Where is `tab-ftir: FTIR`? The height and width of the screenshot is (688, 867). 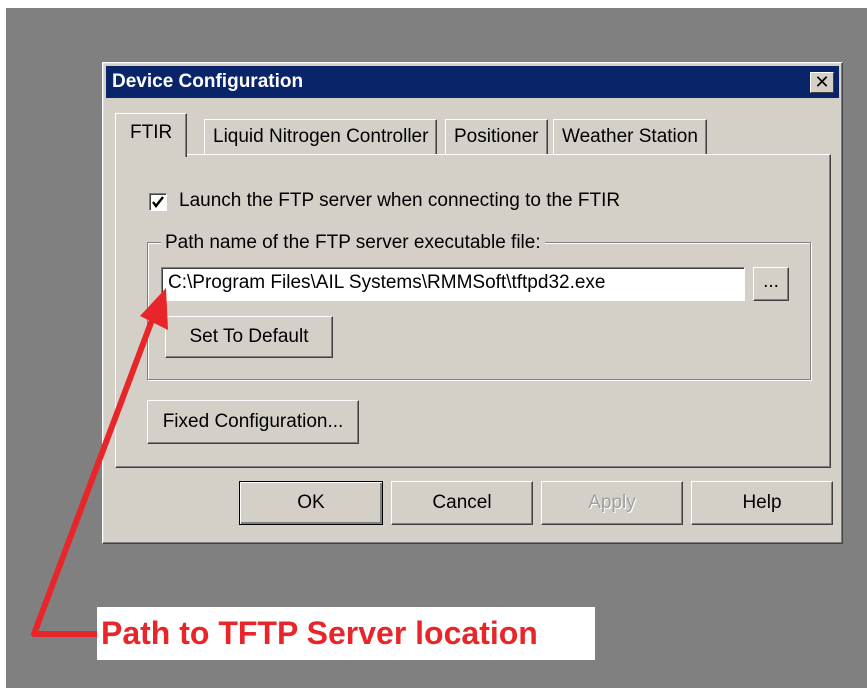
tab-ftir: FTIR is located at coordinates (151, 135).